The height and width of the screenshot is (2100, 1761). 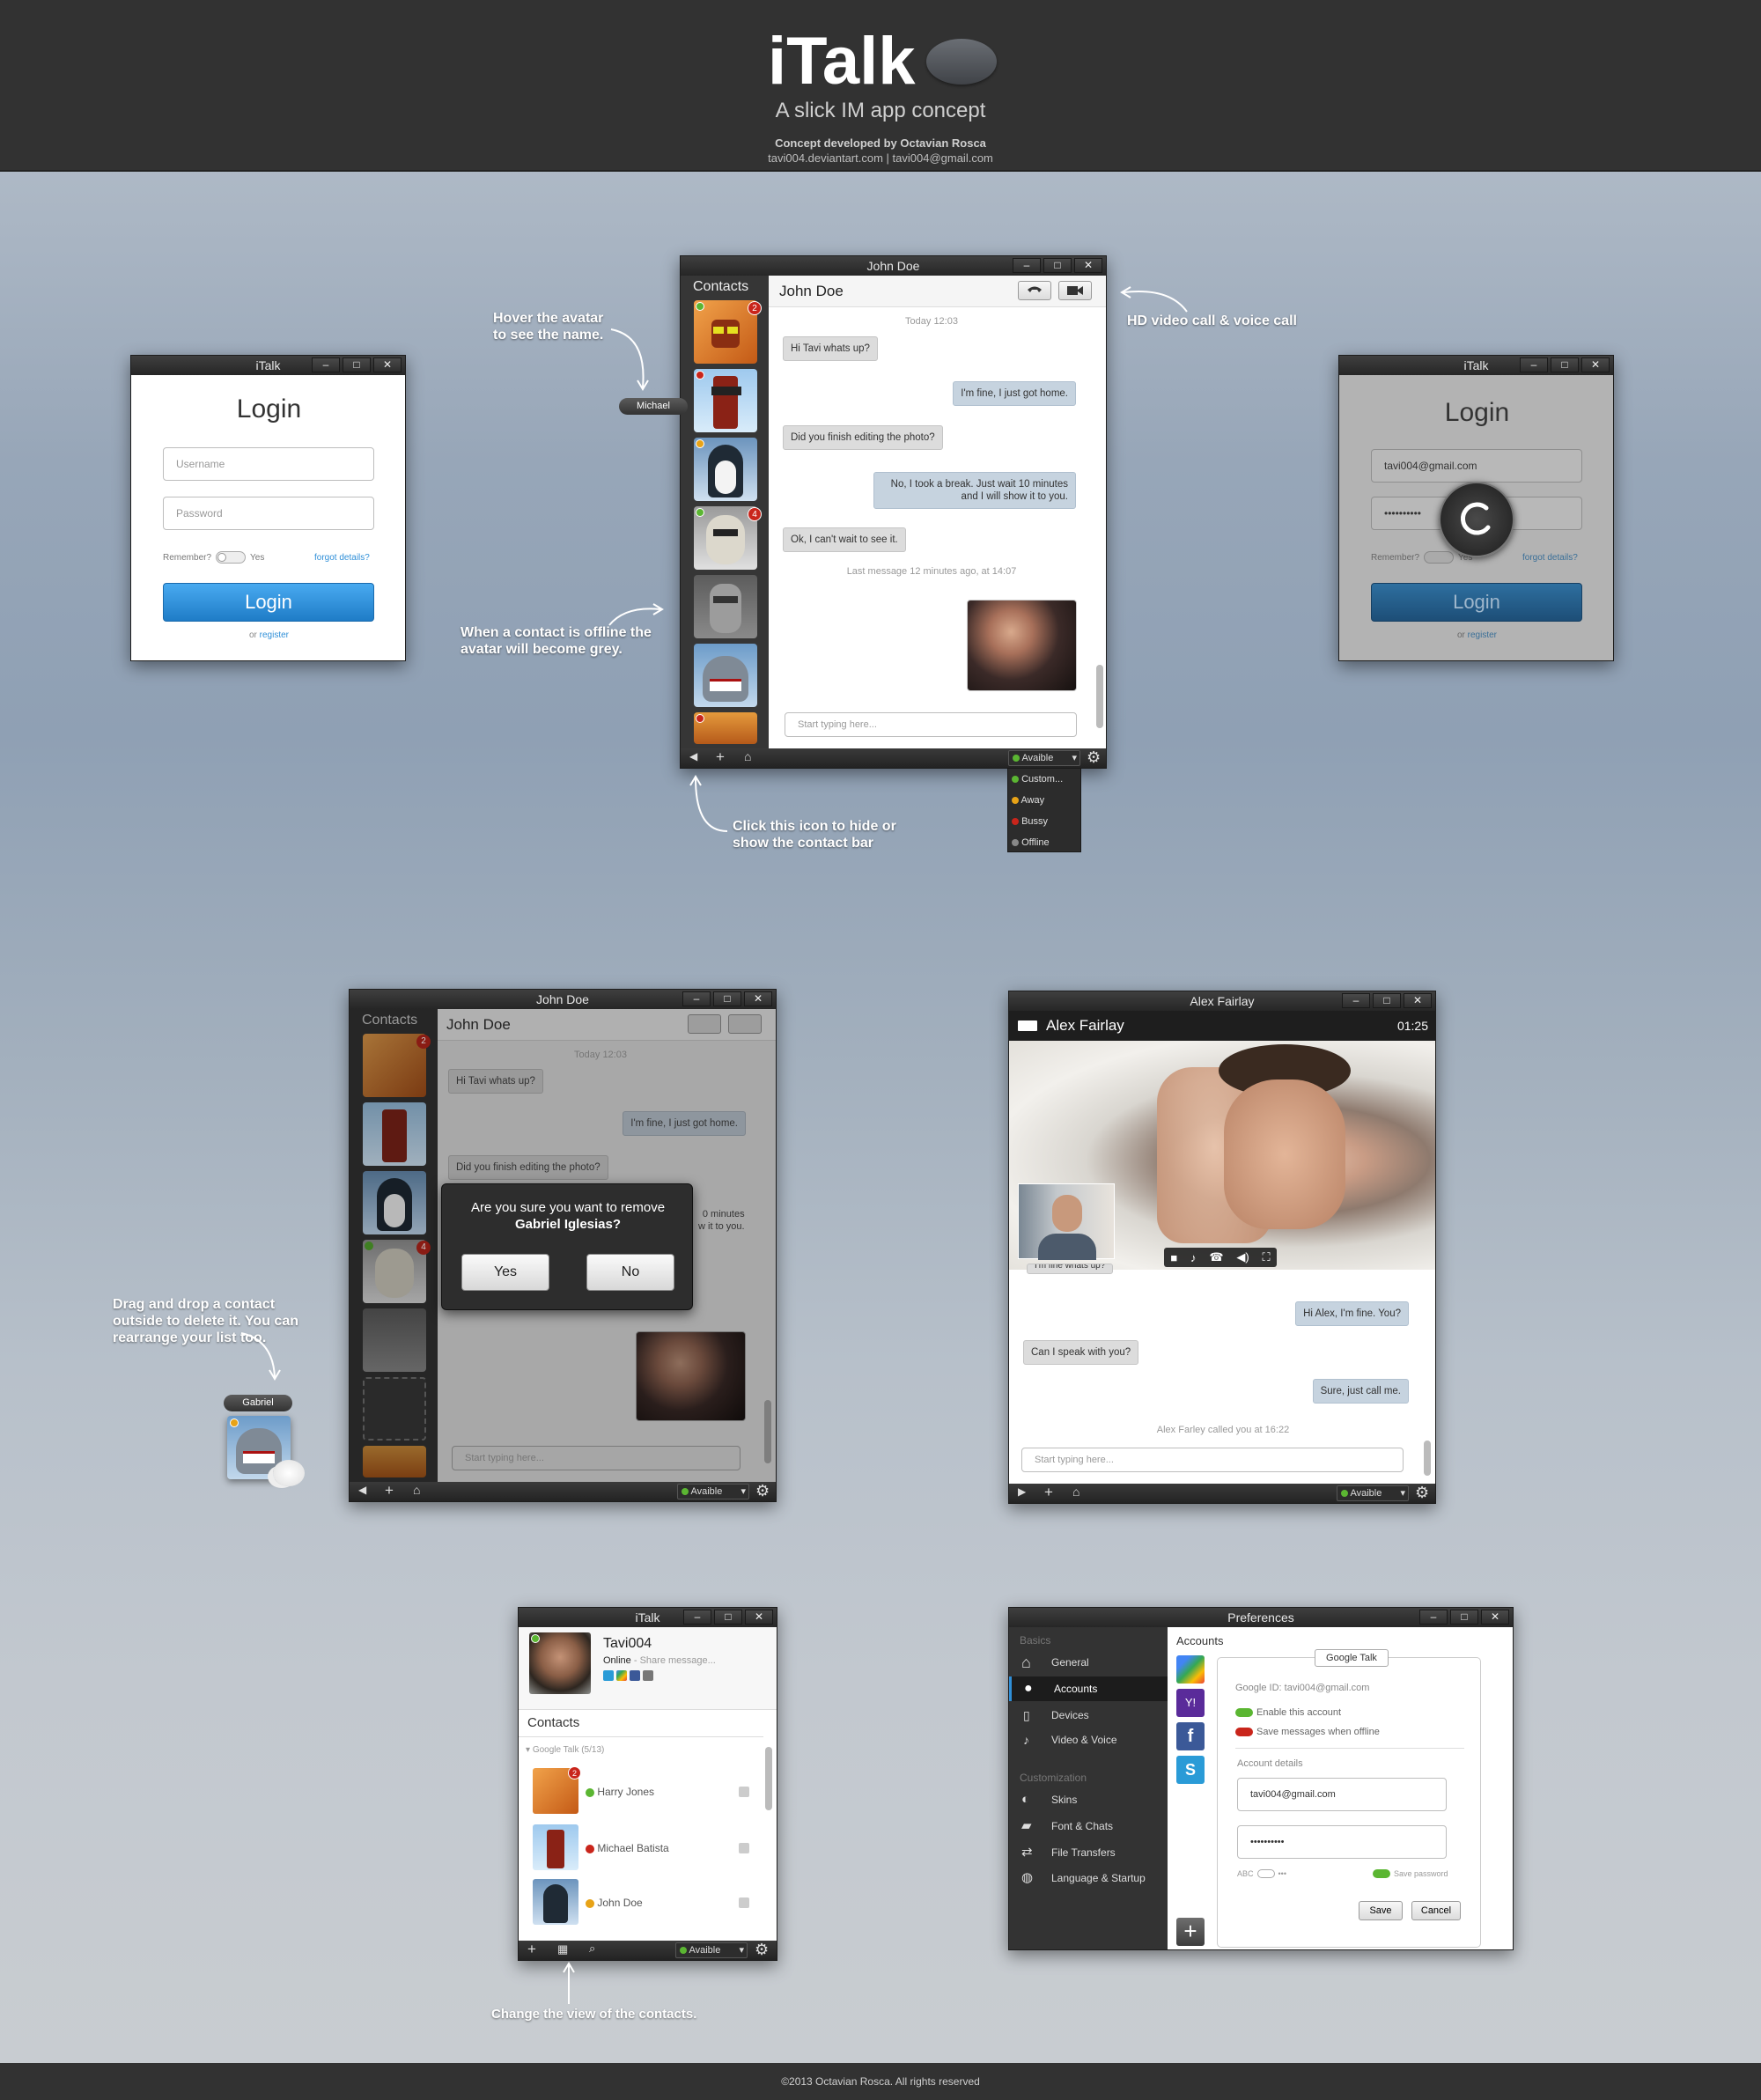 What do you see at coordinates (394, 1409) in the screenshot?
I see `empty-contact-slot` at bounding box center [394, 1409].